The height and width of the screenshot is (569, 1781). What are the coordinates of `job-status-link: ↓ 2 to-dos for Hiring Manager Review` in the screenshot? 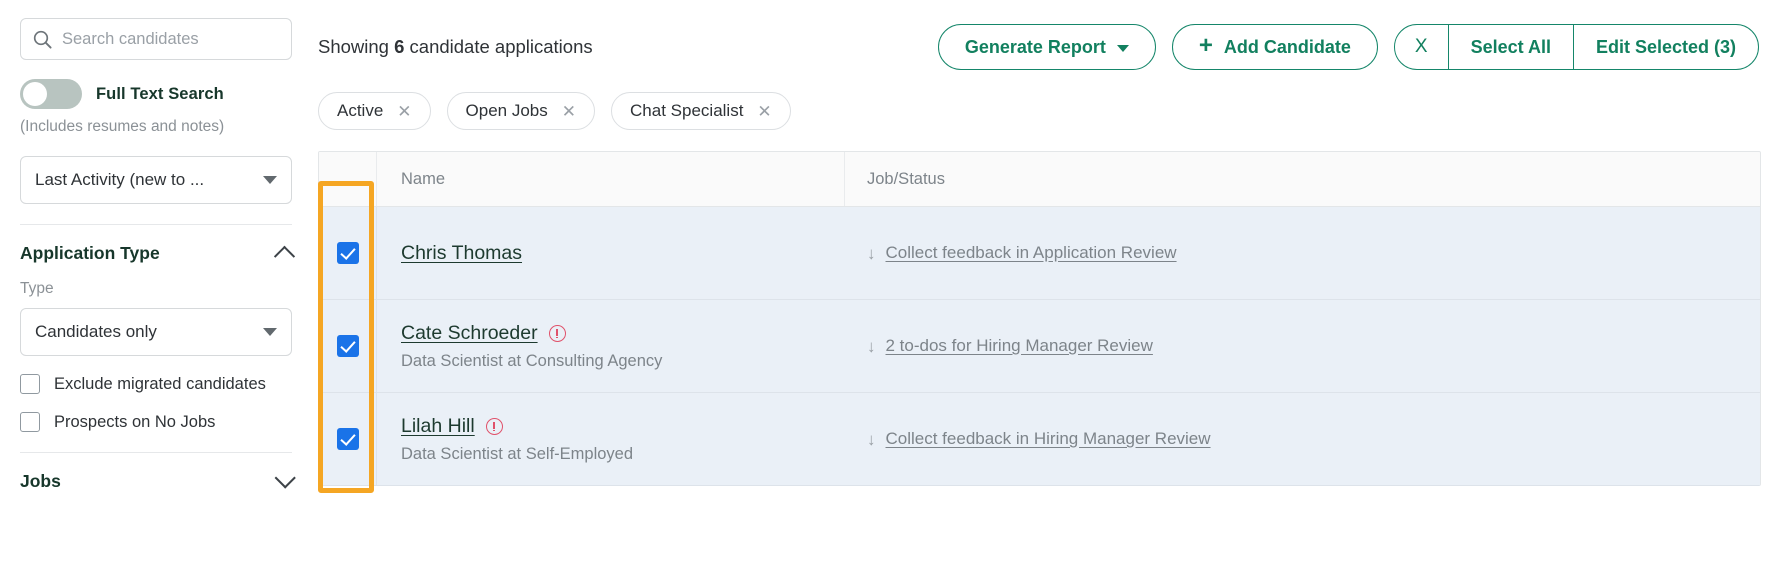 It's located at (1010, 346).